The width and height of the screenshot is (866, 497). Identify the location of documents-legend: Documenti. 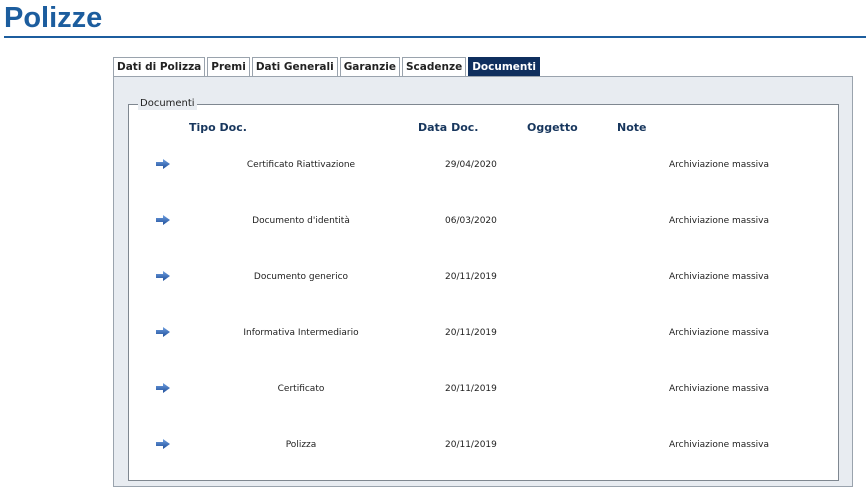
(167, 104).